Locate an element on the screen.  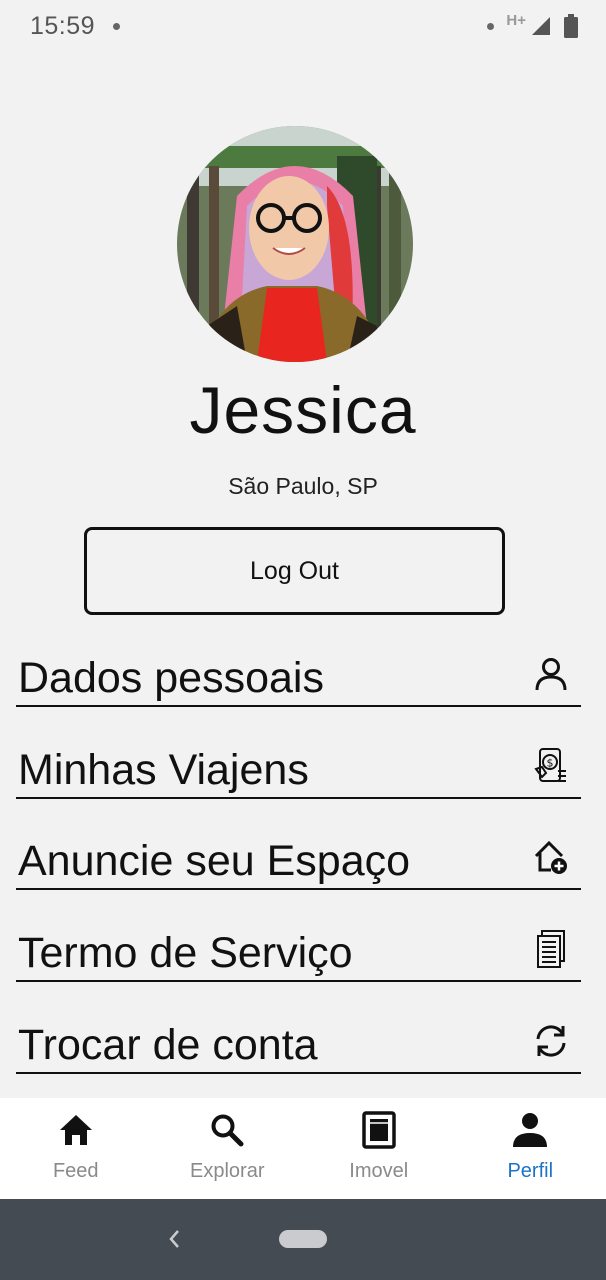
phone-money-icon: $ is located at coordinates (551, 766).